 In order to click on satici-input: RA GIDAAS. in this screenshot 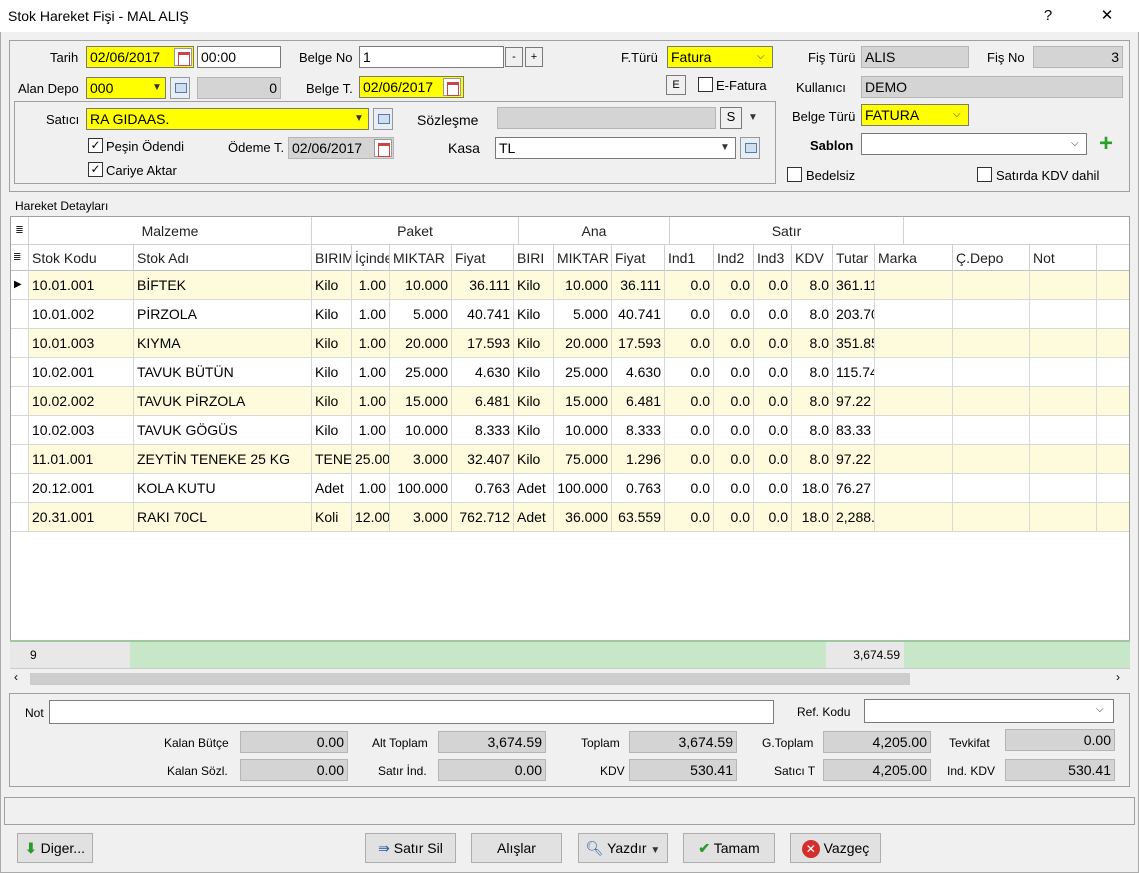, I will do `click(227, 119)`.